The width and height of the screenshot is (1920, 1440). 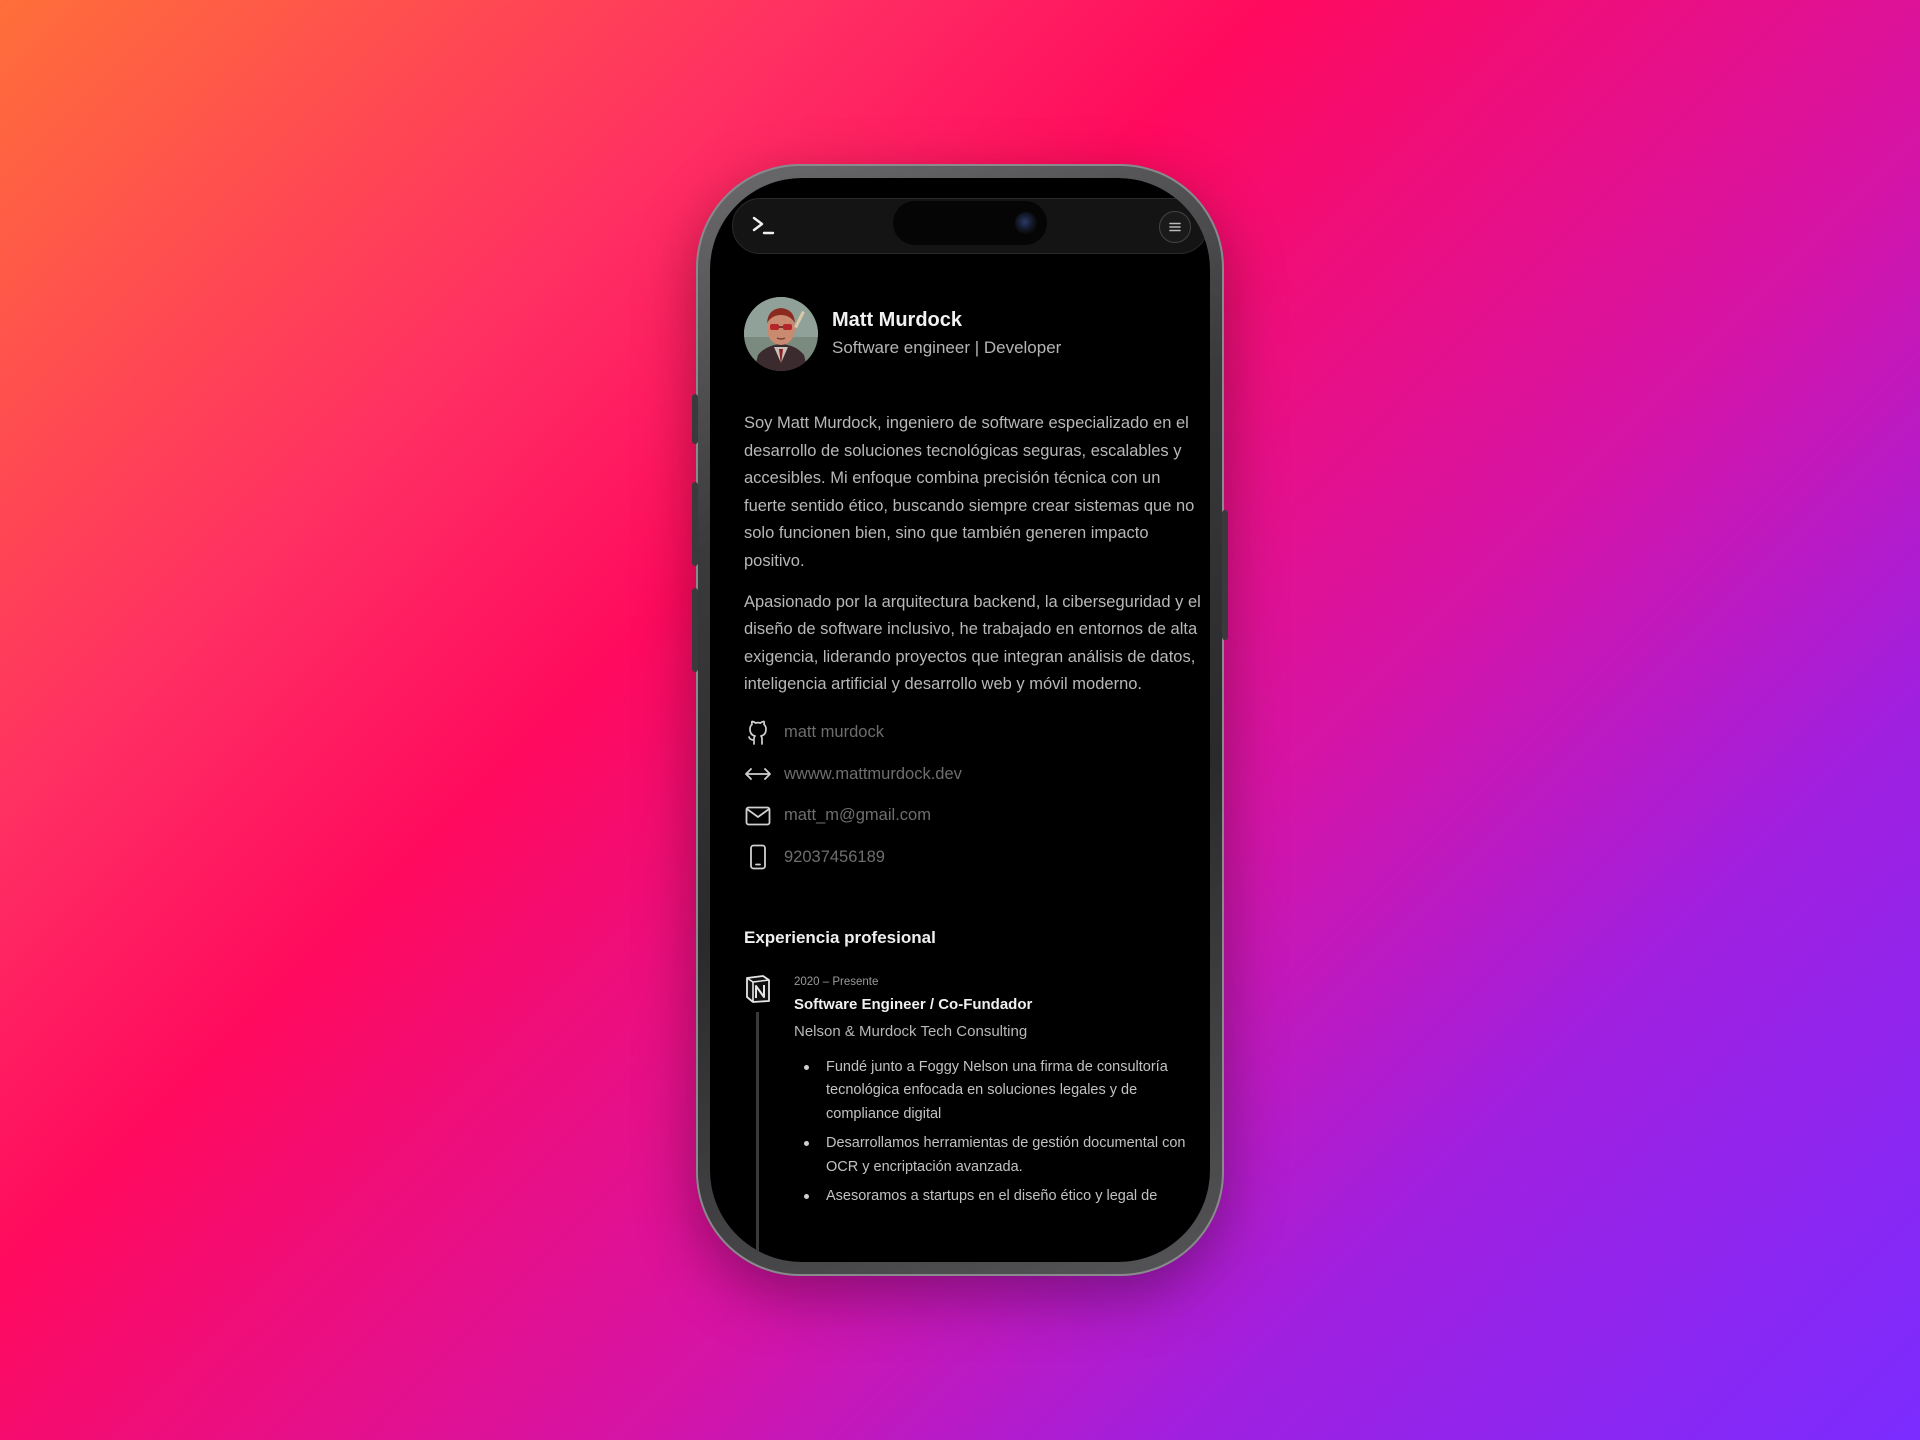 I want to click on contact-website-link: wwww.mattmurdock.dev, so click(x=974, y=774).